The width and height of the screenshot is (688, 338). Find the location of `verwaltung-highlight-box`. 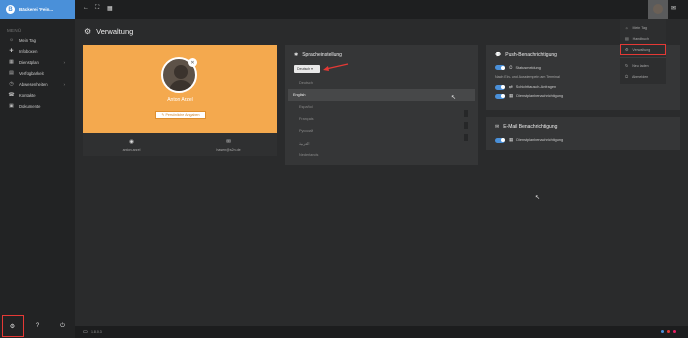

verwaltung-highlight-box is located at coordinates (643, 49).